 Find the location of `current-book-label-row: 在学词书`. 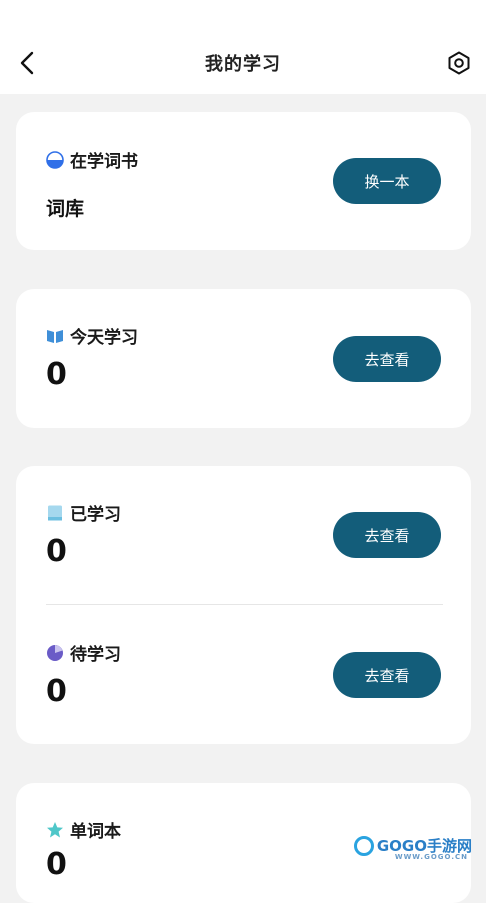

current-book-label-row: 在学词书 is located at coordinates (92, 159).